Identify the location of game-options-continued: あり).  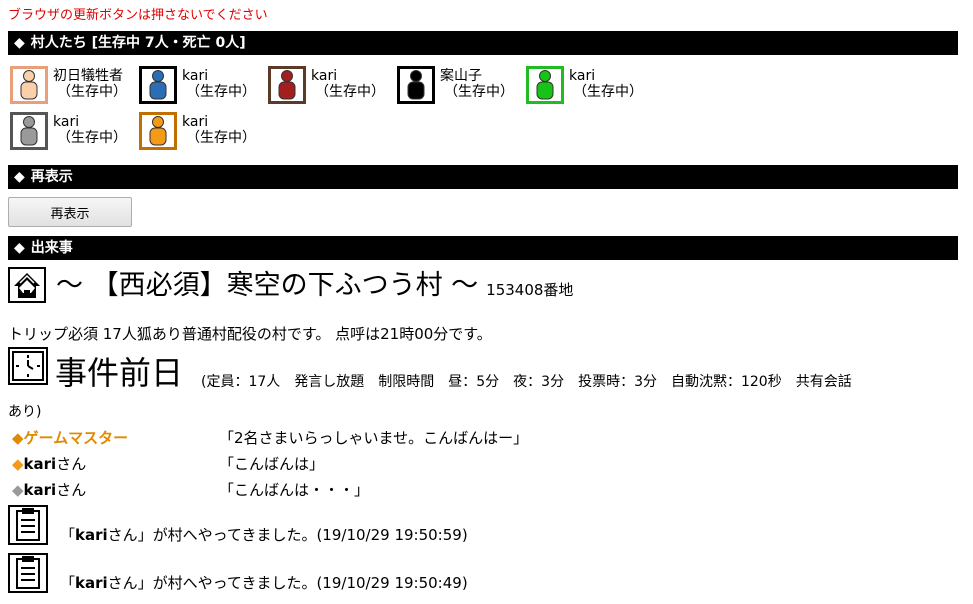
(25, 412).